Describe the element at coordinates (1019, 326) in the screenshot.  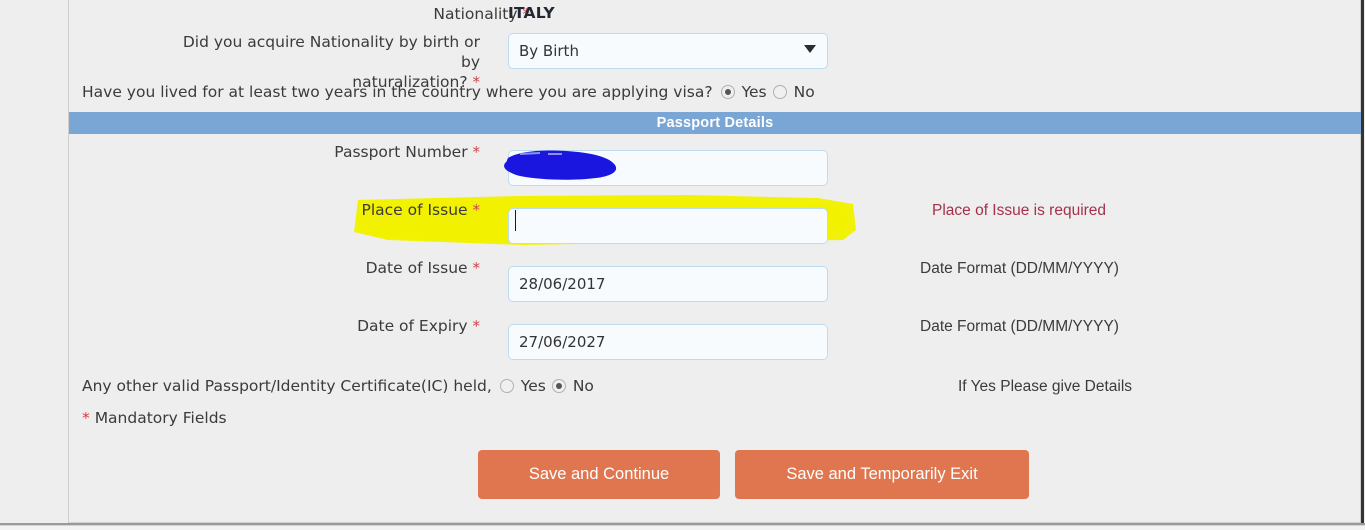
I see `date-of-expiry-hint: Date Format (DD/MM/YYYY)` at that location.